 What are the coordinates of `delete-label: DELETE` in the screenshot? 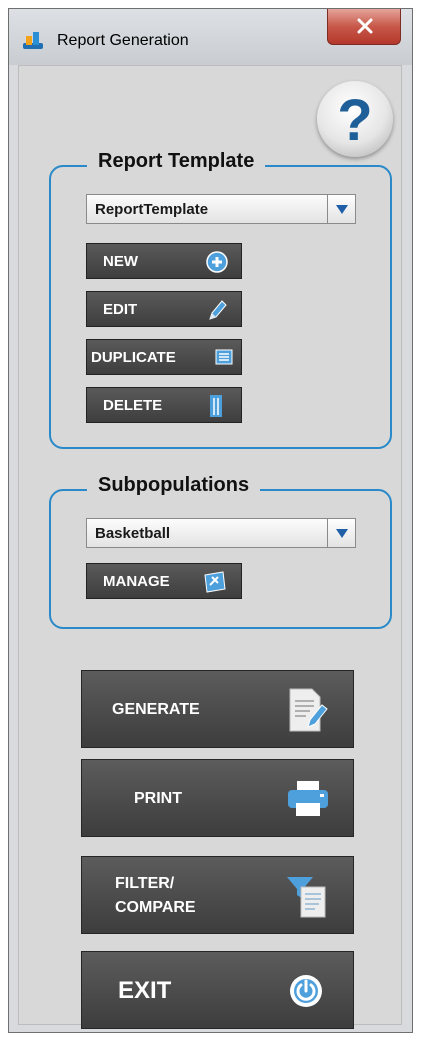 It's located at (133, 405).